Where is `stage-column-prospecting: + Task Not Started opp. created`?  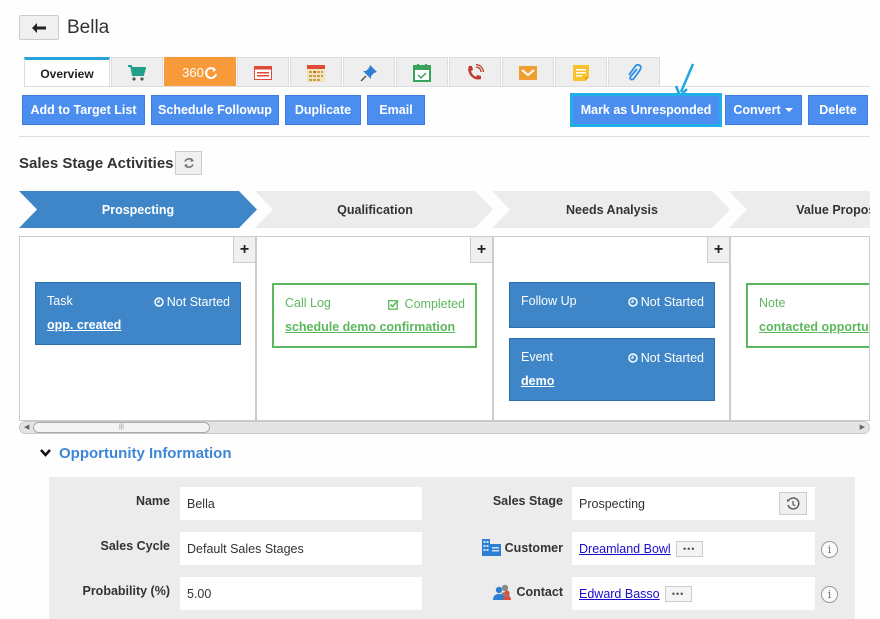
stage-column-prospecting: + Task Not Started opp. created is located at coordinates (138, 328).